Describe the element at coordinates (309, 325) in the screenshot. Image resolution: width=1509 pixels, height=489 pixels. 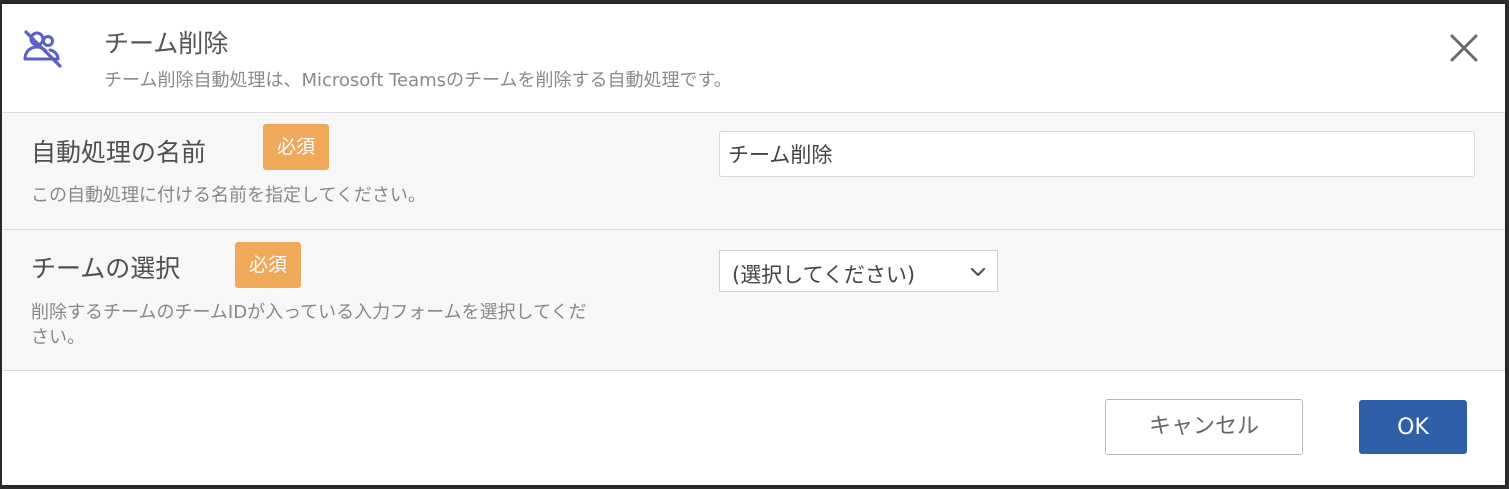
I see `team-select-help: 削除するチームのチームIDが入っている入力フォームを選択してくだ さい。` at that location.